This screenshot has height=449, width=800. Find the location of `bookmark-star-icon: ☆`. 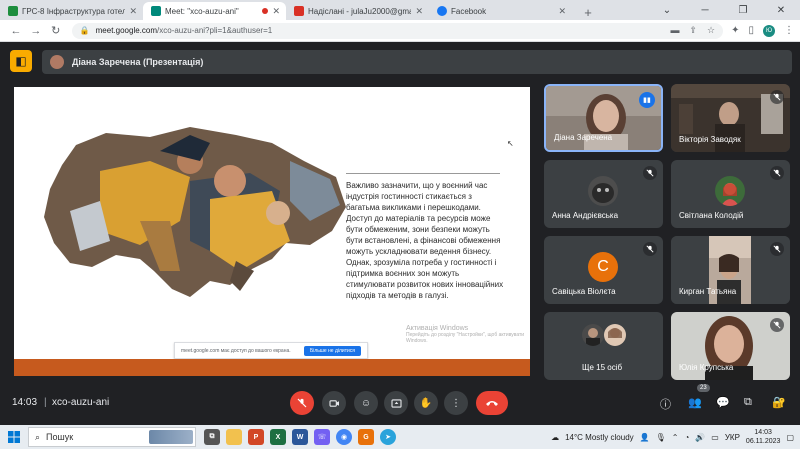

bookmark-star-icon: ☆ is located at coordinates (711, 30).